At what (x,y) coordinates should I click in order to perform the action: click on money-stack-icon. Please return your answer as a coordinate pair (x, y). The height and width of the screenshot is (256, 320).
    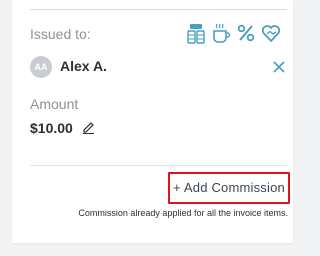
    Looking at the image, I should click on (196, 33).